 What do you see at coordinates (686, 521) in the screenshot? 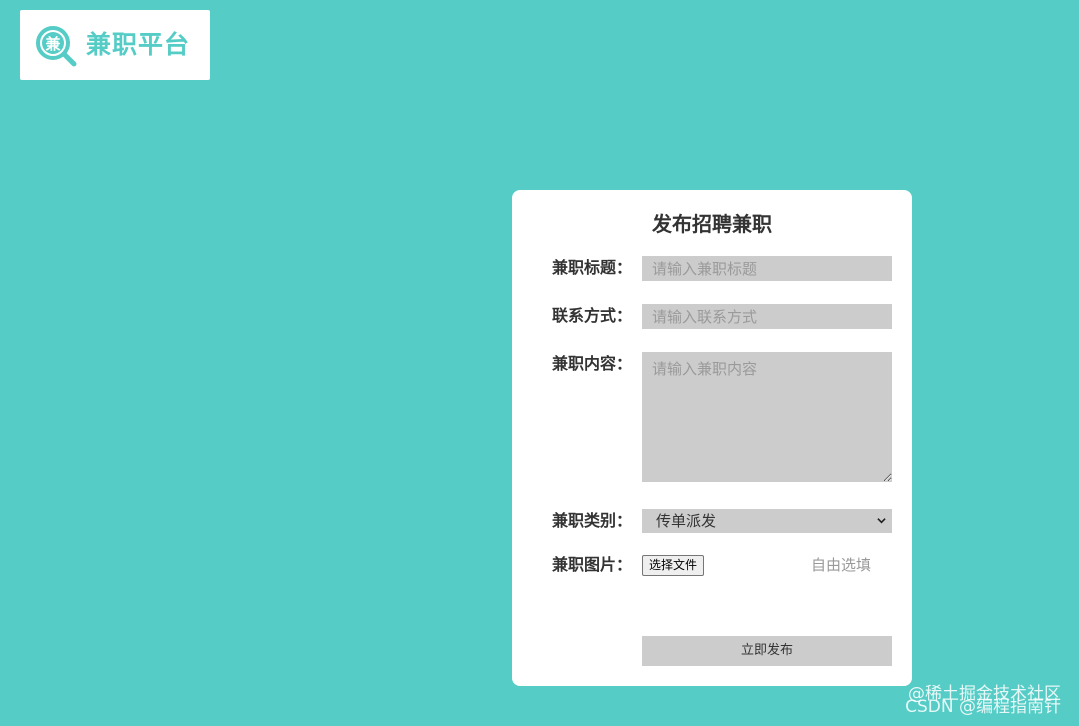
I see `job-category-selected: 传单派发` at bounding box center [686, 521].